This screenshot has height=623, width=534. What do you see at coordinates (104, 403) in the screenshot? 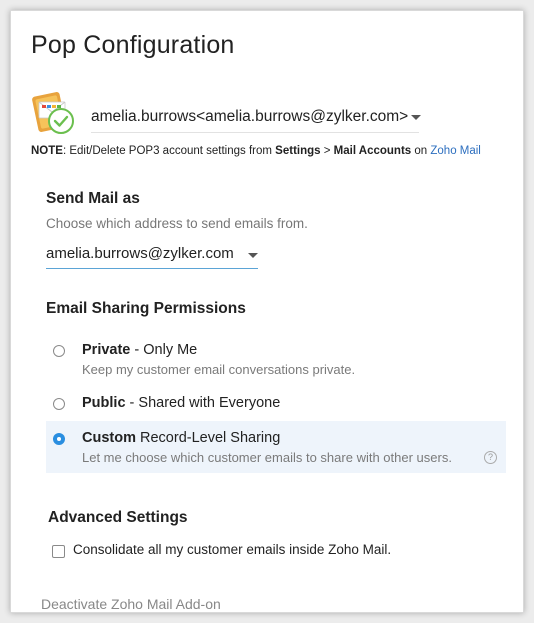
I see `option-name: Public` at bounding box center [104, 403].